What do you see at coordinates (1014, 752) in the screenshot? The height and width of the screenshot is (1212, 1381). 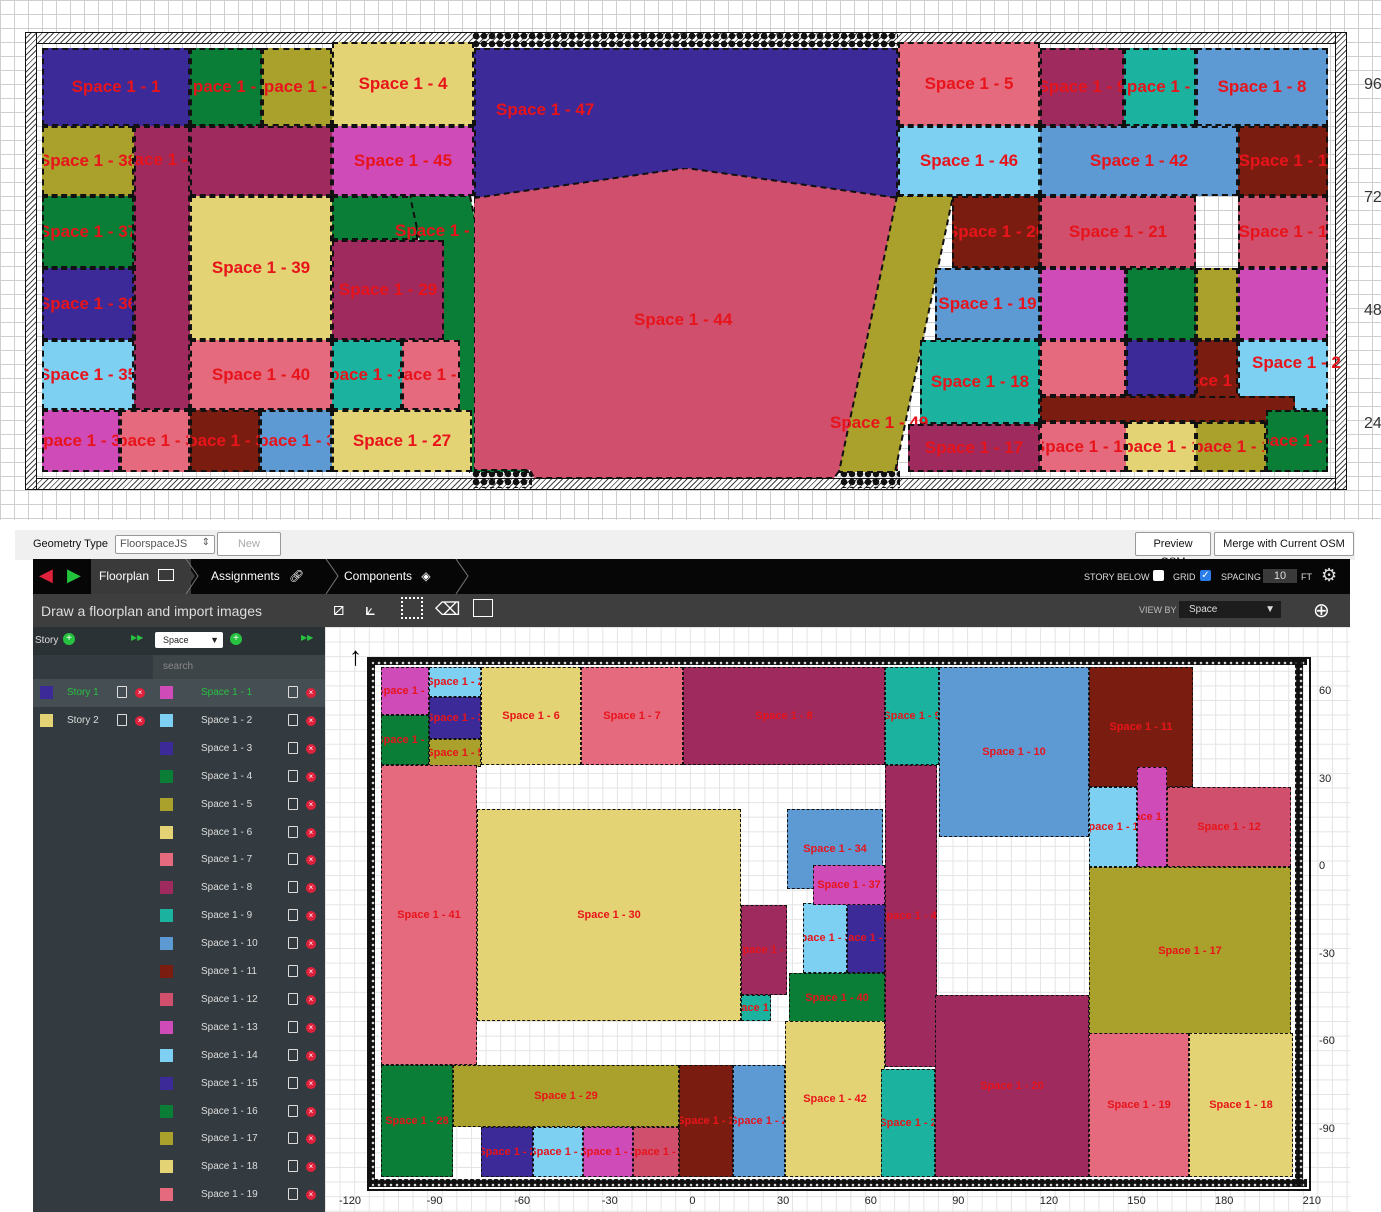 I see `canvas-space: Space 1 - 10` at bounding box center [1014, 752].